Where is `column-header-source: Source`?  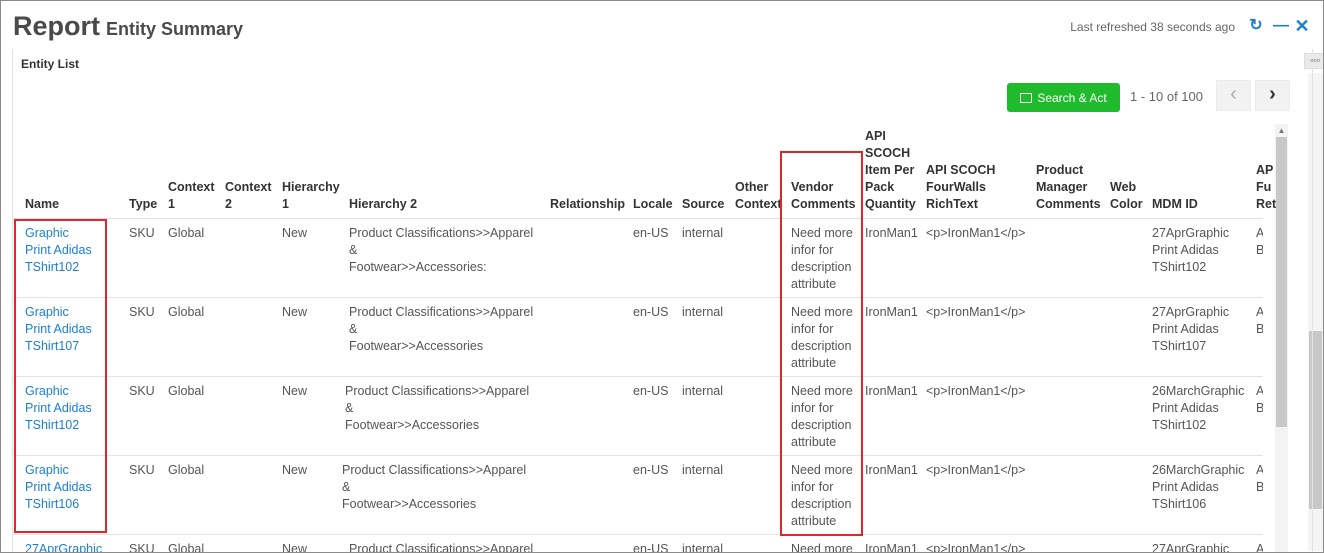 column-header-source: Source is located at coordinates (703, 204).